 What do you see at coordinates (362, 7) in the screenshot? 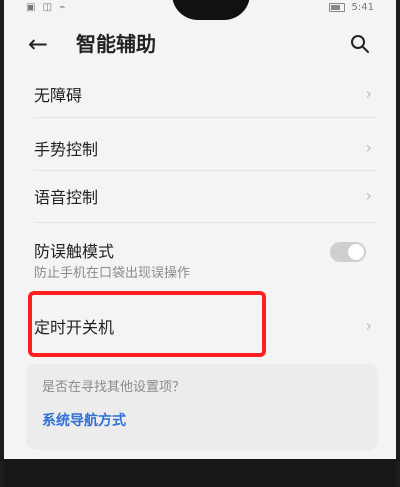
I see `status-time: 5:41` at bounding box center [362, 7].